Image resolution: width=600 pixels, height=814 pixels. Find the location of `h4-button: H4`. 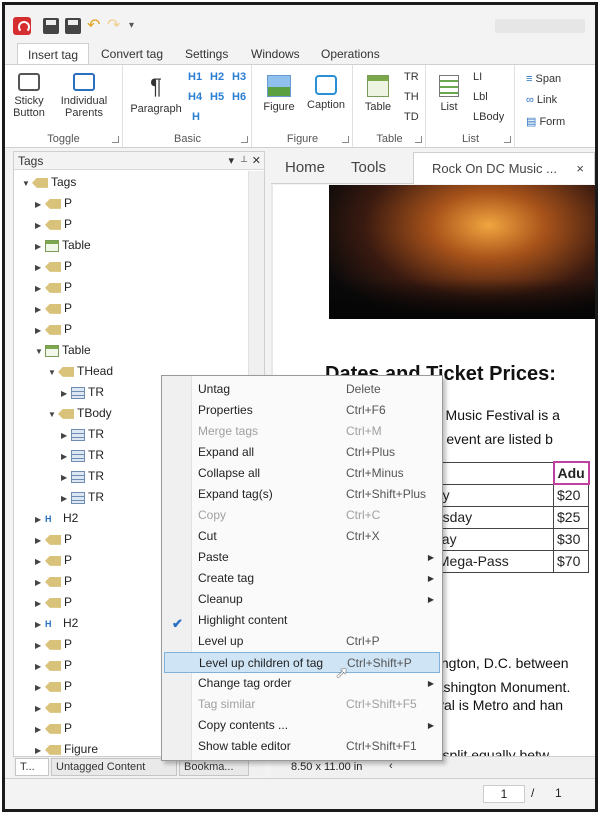

h4-button: H4 is located at coordinates (195, 97).